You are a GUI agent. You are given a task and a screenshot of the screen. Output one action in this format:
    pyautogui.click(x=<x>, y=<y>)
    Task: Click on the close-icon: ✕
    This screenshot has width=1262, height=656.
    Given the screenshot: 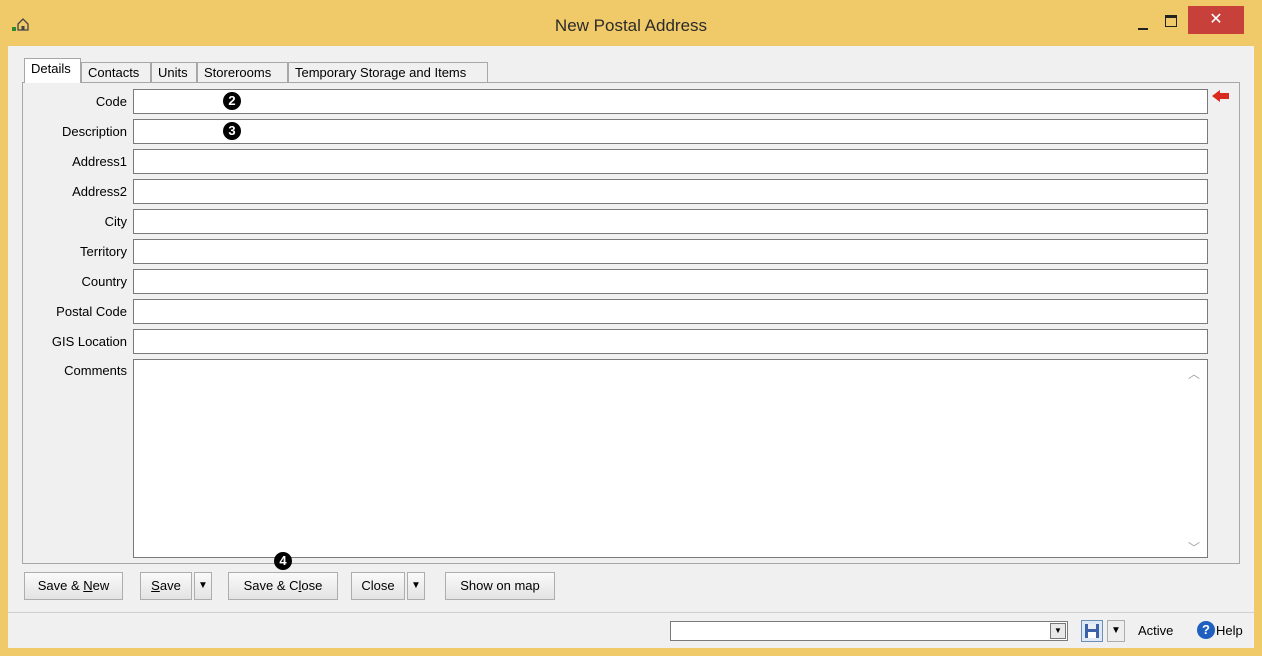 What is the action you would take?
    pyautogui.click(x=1216, y=19)
    